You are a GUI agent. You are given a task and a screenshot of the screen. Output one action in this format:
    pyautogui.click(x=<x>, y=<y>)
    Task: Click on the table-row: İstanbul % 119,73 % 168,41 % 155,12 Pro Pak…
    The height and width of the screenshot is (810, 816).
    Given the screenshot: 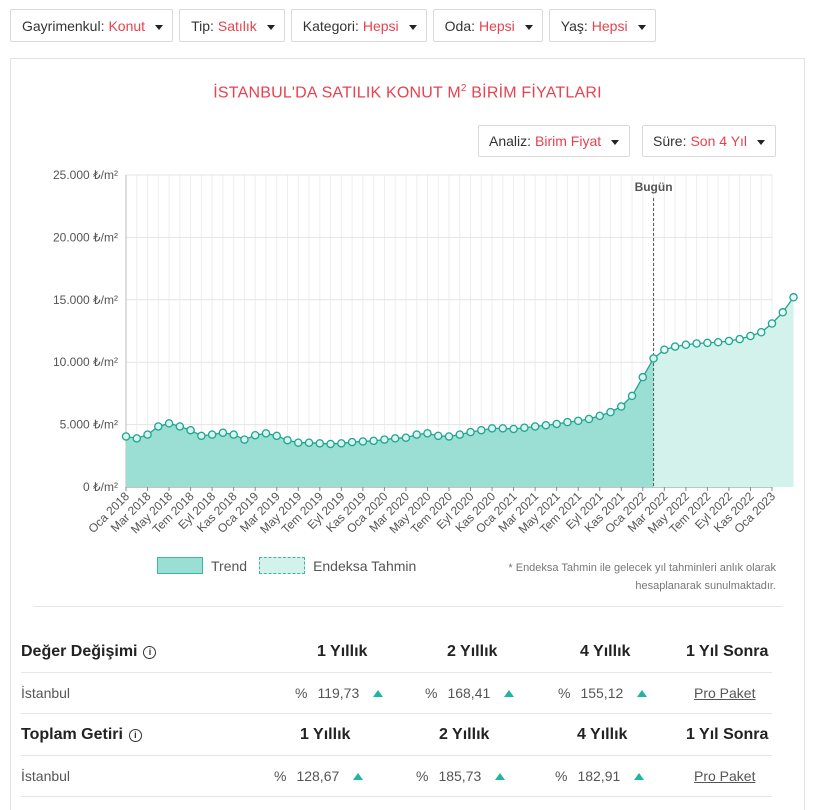 What is the action you would take?
    pyautogui.click(x=396, y=693)
    